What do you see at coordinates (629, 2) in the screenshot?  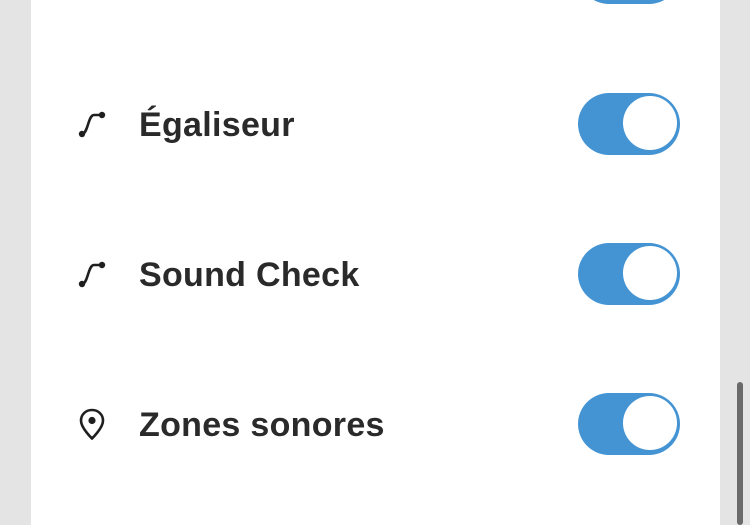 I see `previous-setting-toggle` at bounding box center [629, 2].